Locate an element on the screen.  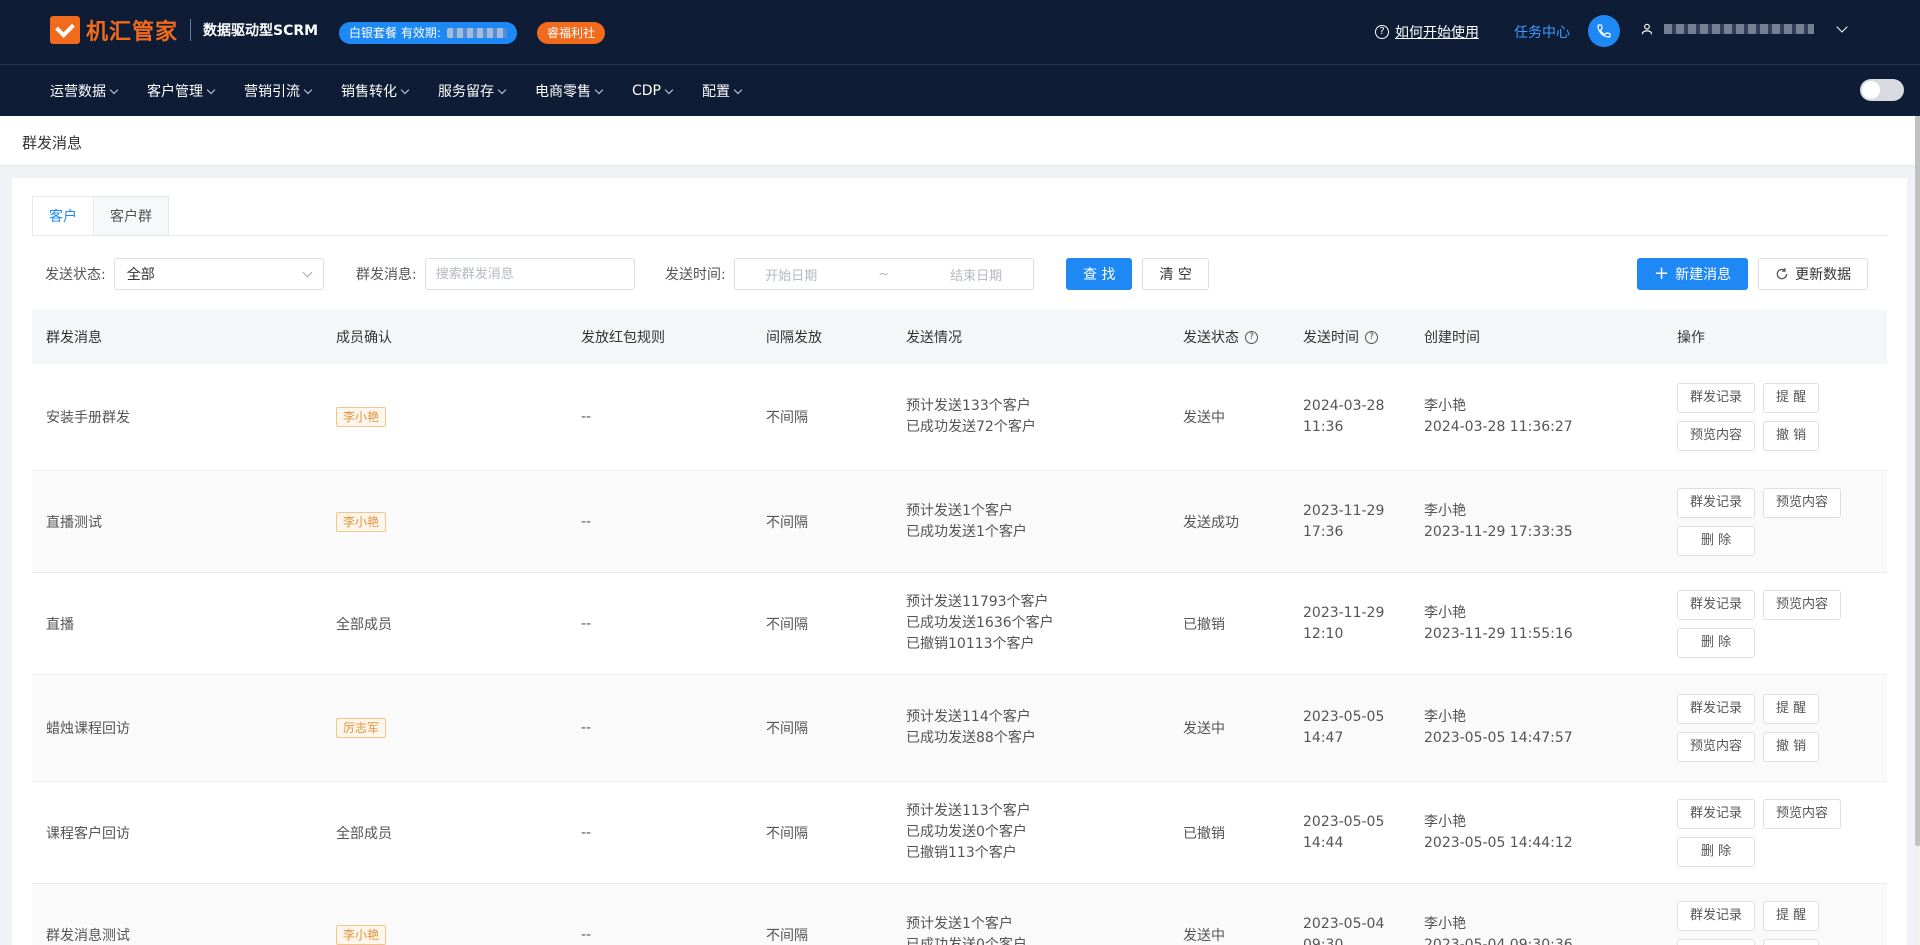
brand-logo: 机汇管家 数据驱动型SCRM is located at coordinates (184, 30).